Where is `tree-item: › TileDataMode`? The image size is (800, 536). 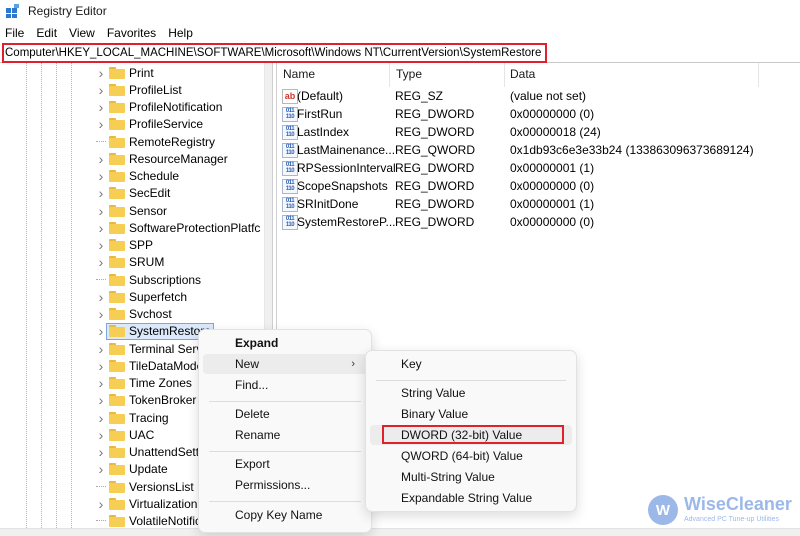 tree-item: › TileDataMode is located at coordinates (151, 365).